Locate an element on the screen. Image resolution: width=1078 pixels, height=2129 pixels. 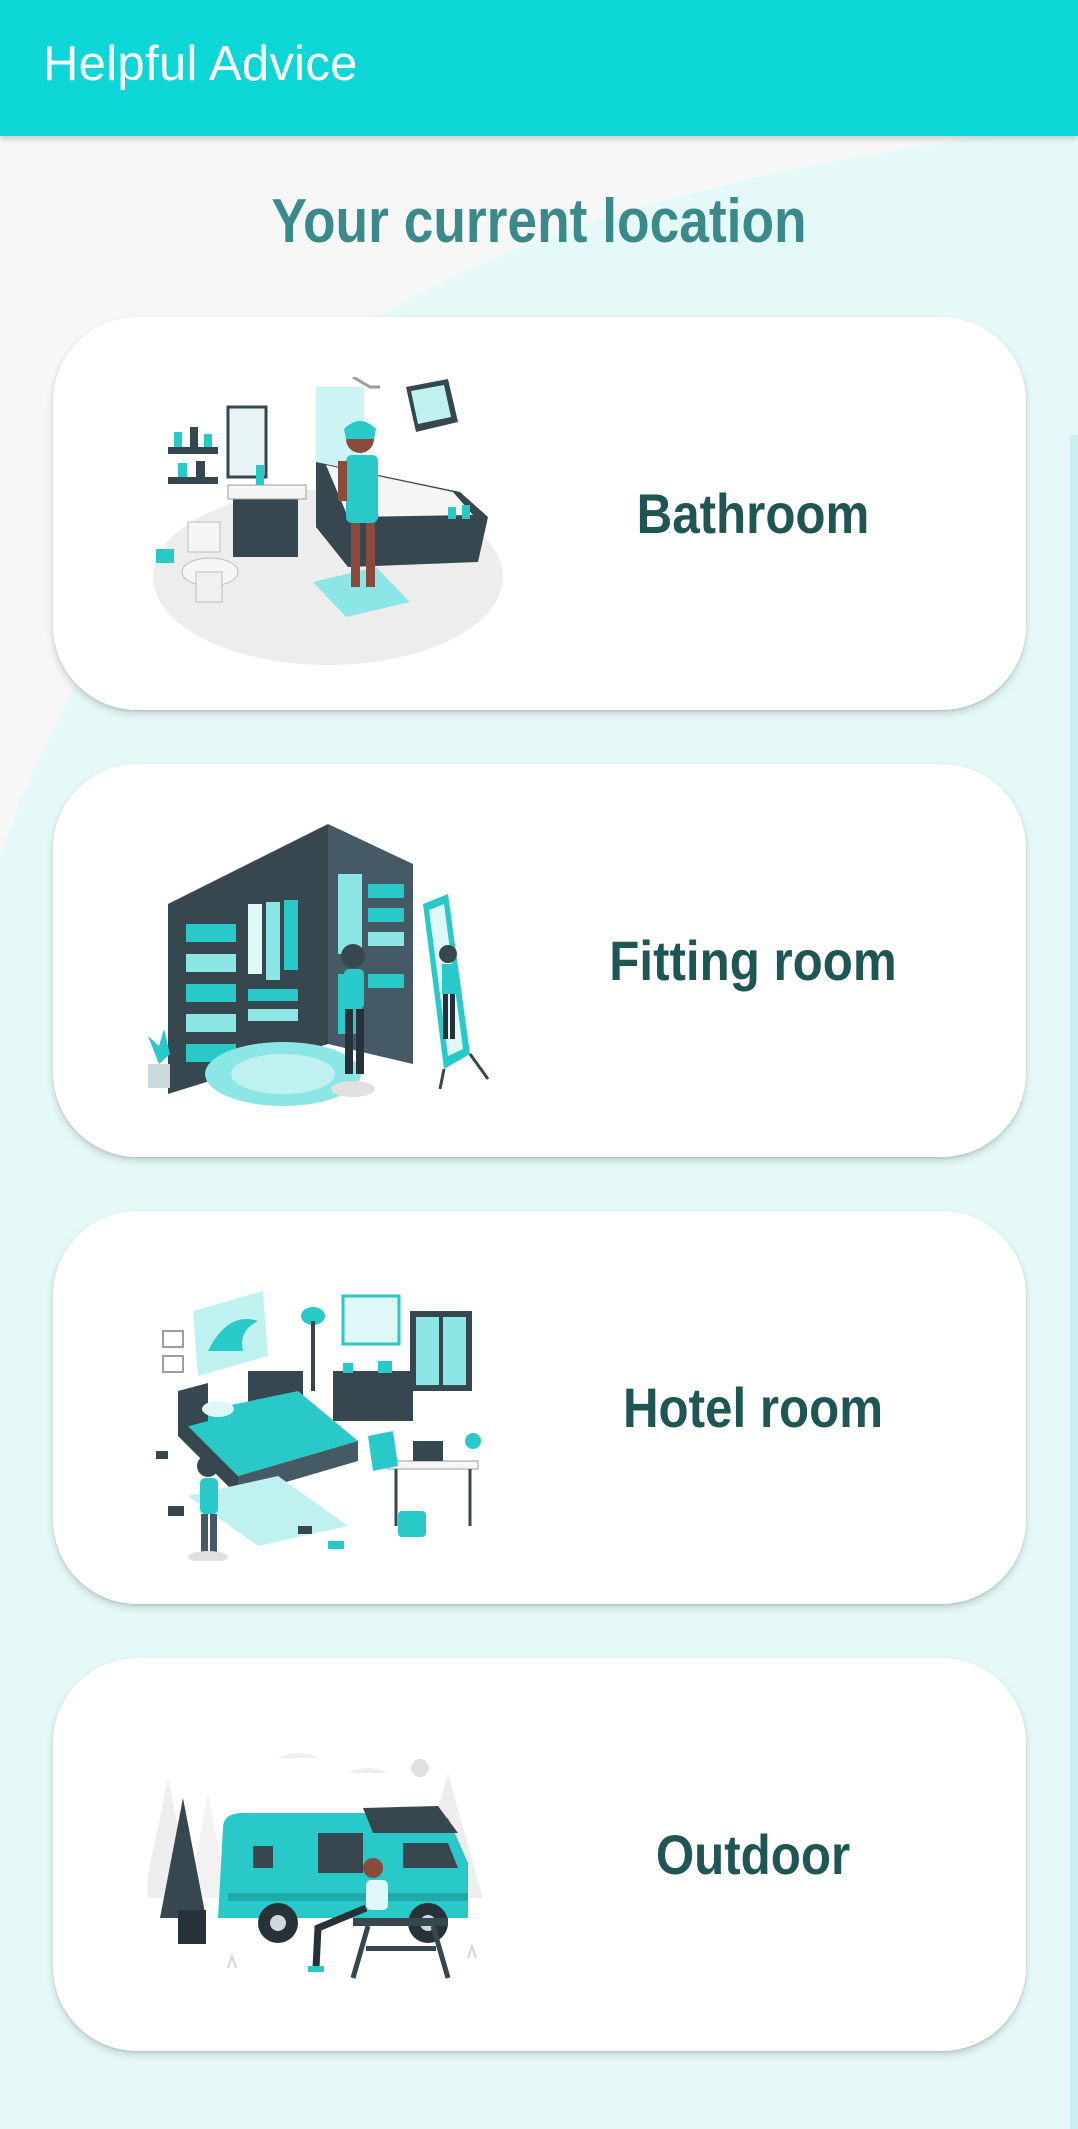
fitting-room-illustration is located at coordinates (319, 965).